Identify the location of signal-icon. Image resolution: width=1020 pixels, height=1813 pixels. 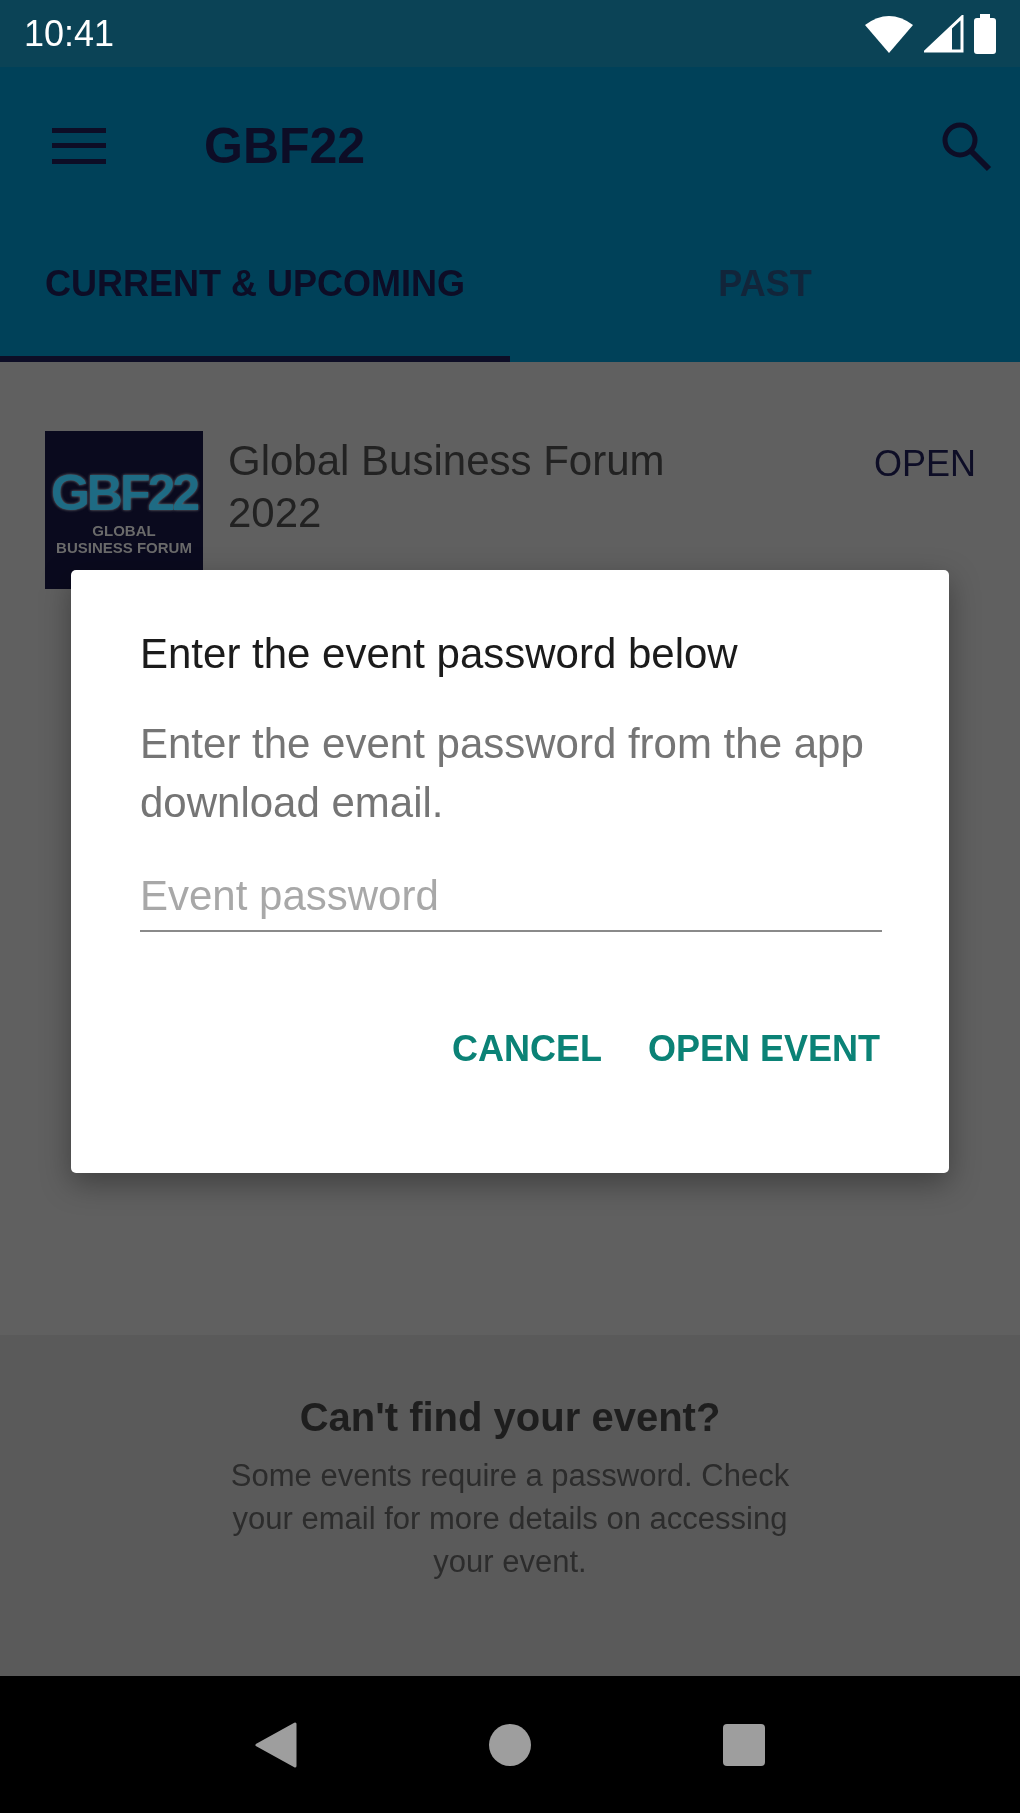
(944, 33).